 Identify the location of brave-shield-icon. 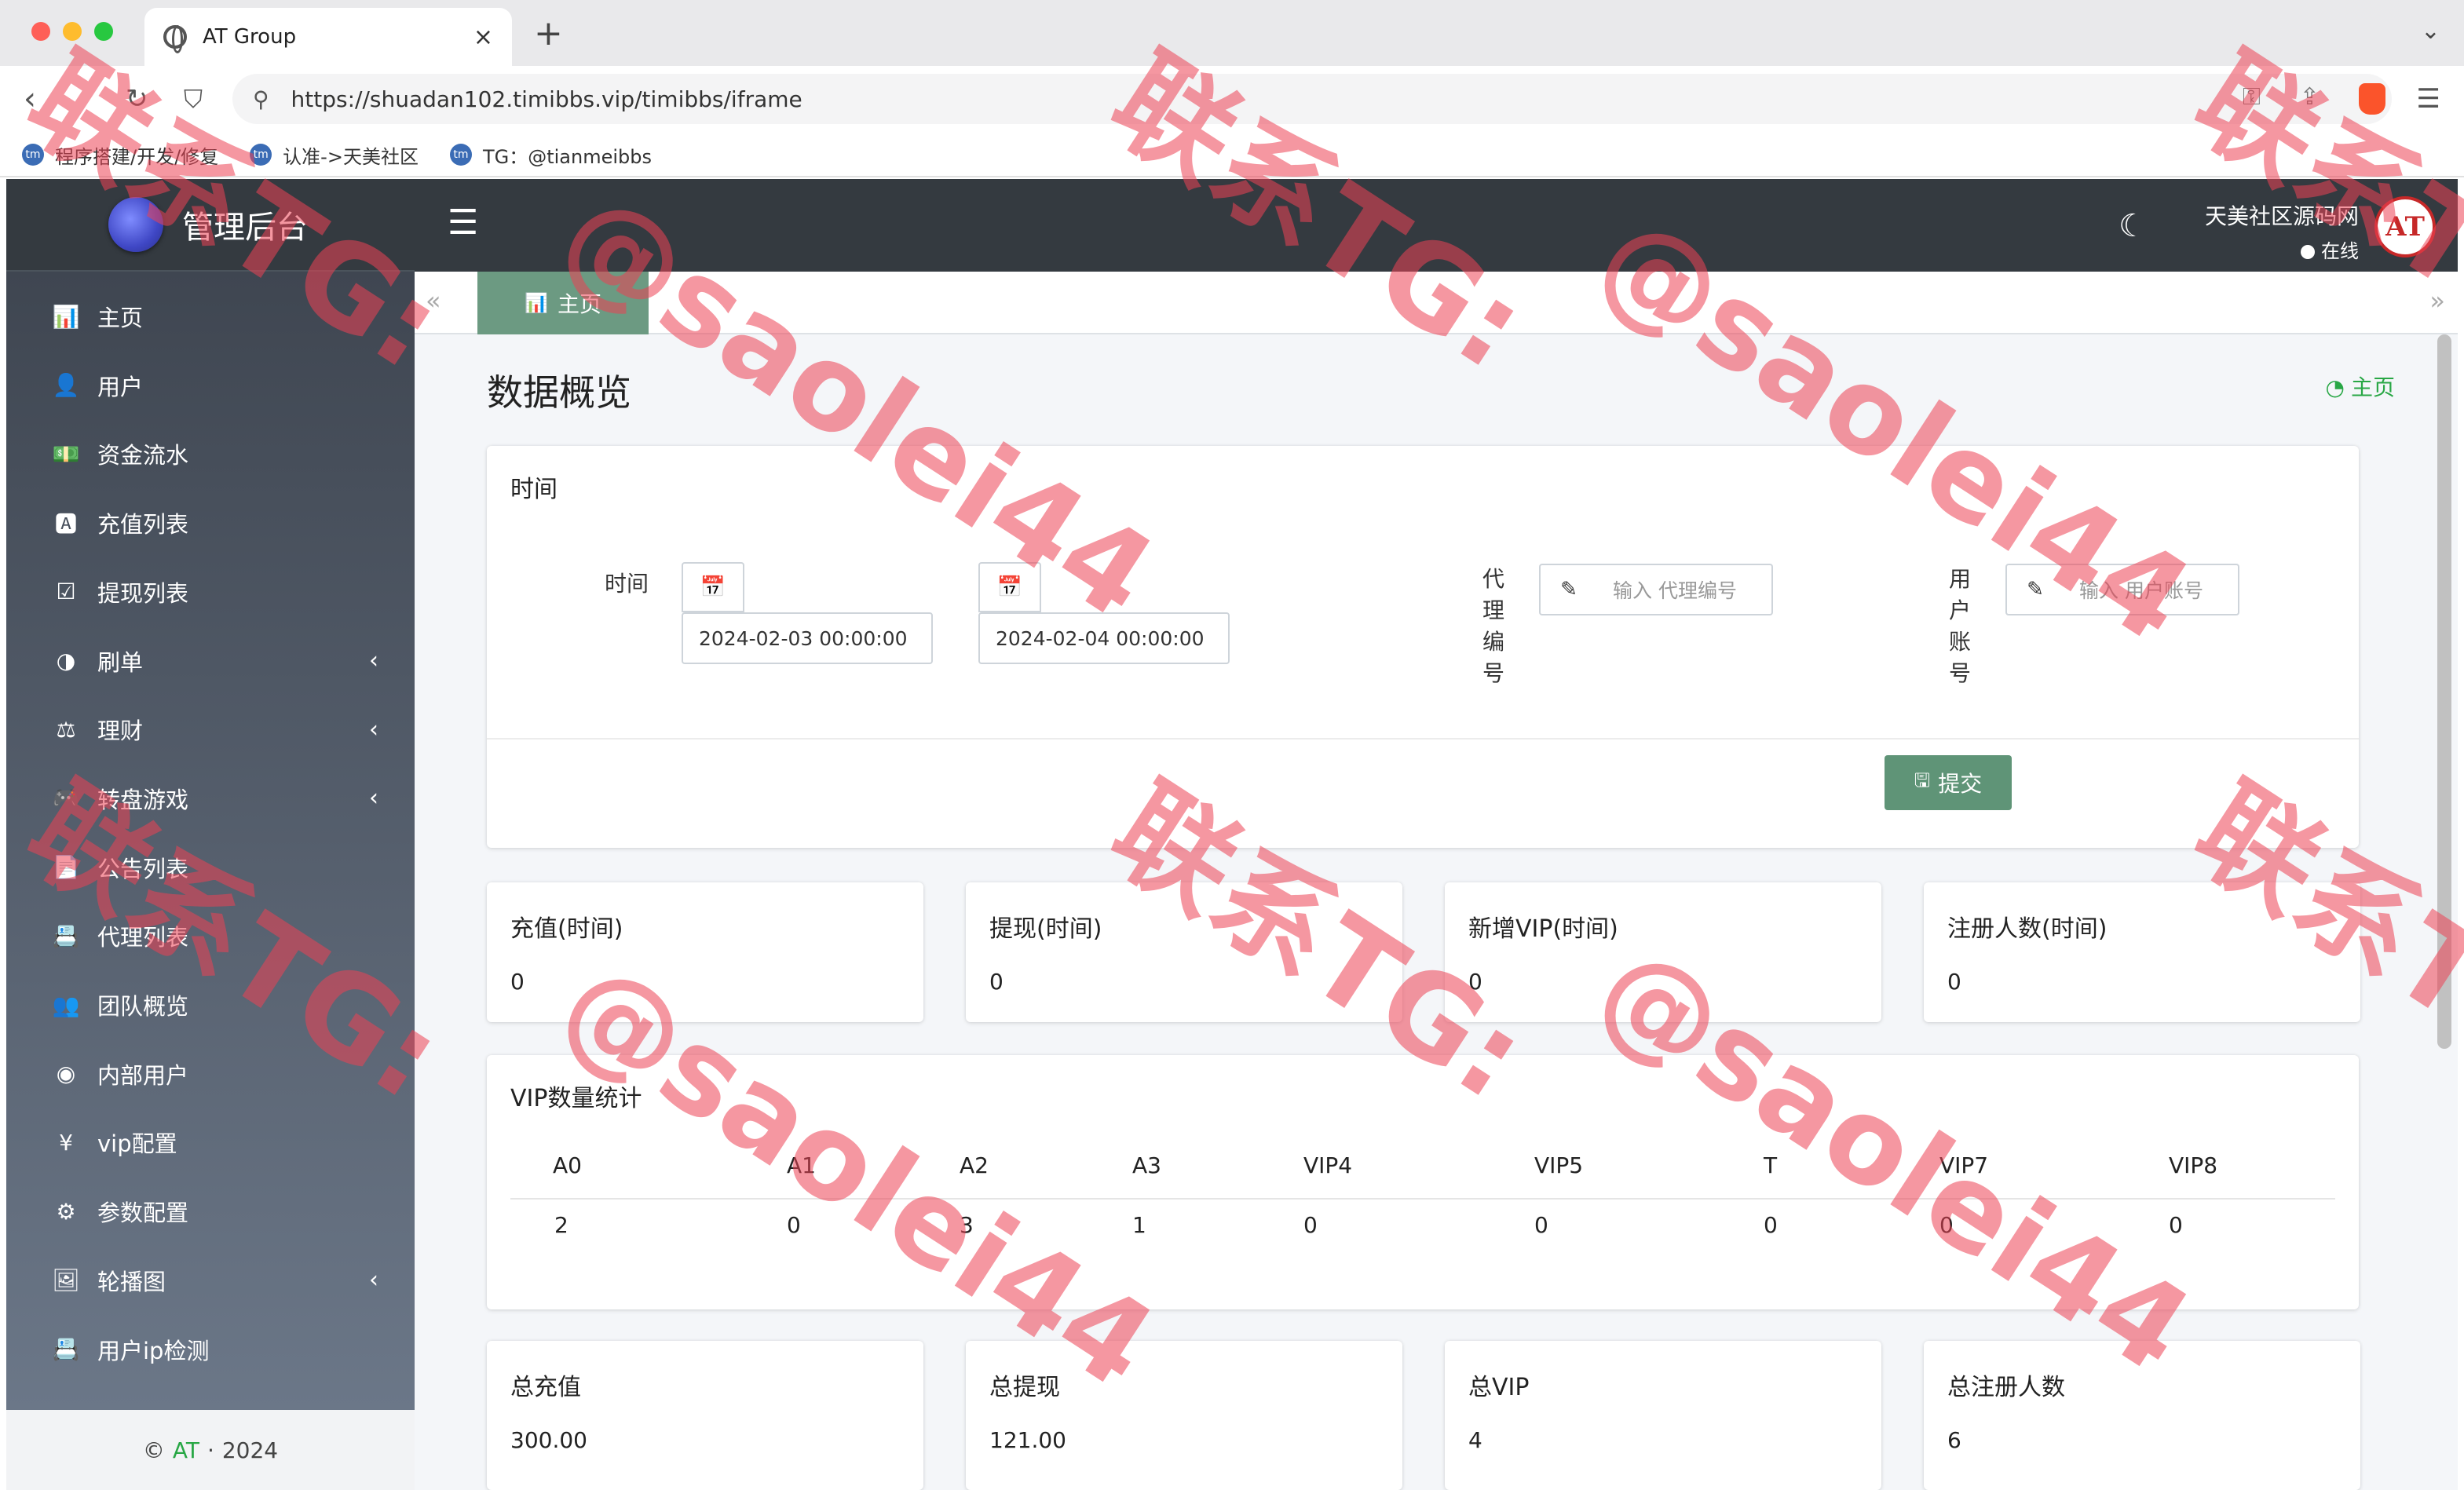
(2372, 99).